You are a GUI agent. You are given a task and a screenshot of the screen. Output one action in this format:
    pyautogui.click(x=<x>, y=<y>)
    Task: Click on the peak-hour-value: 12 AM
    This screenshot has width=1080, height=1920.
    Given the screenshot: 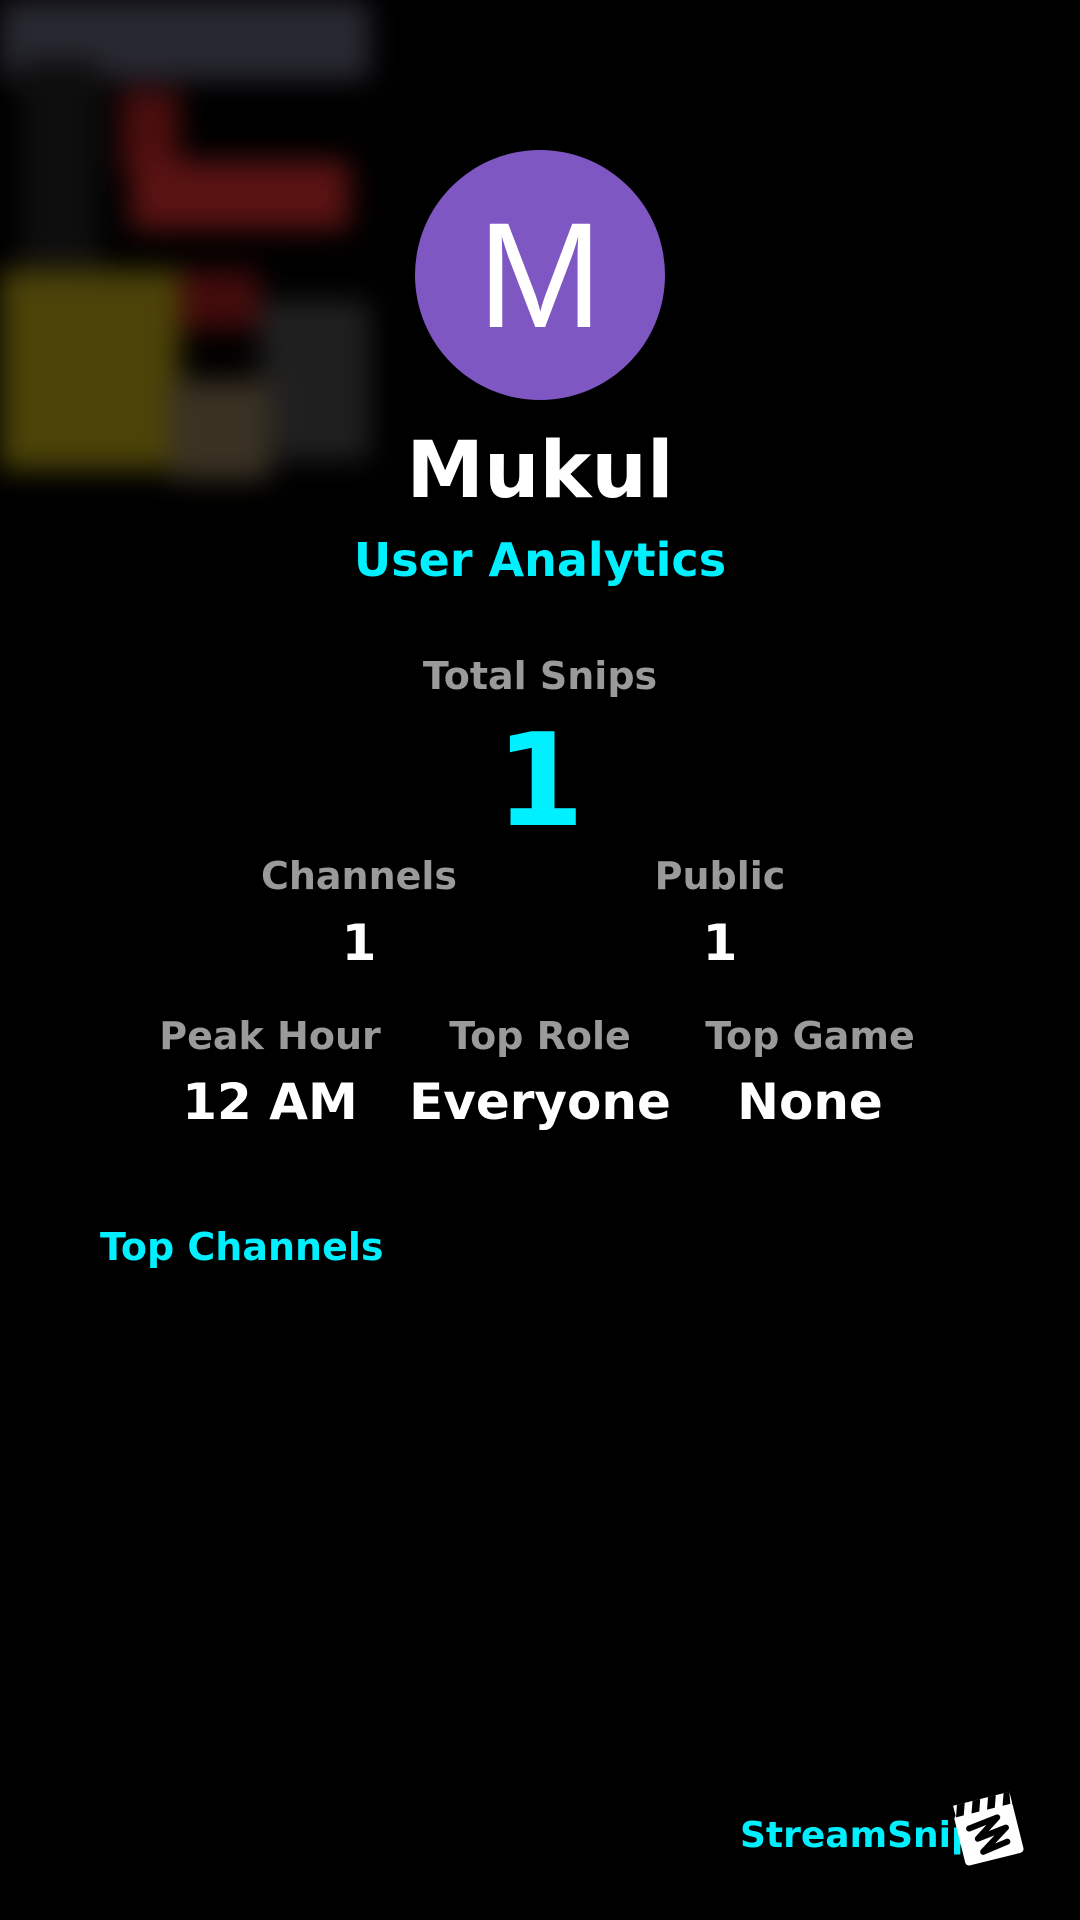 What is the action you would take?
    pyautogui.click(x=270, y=1102)
    